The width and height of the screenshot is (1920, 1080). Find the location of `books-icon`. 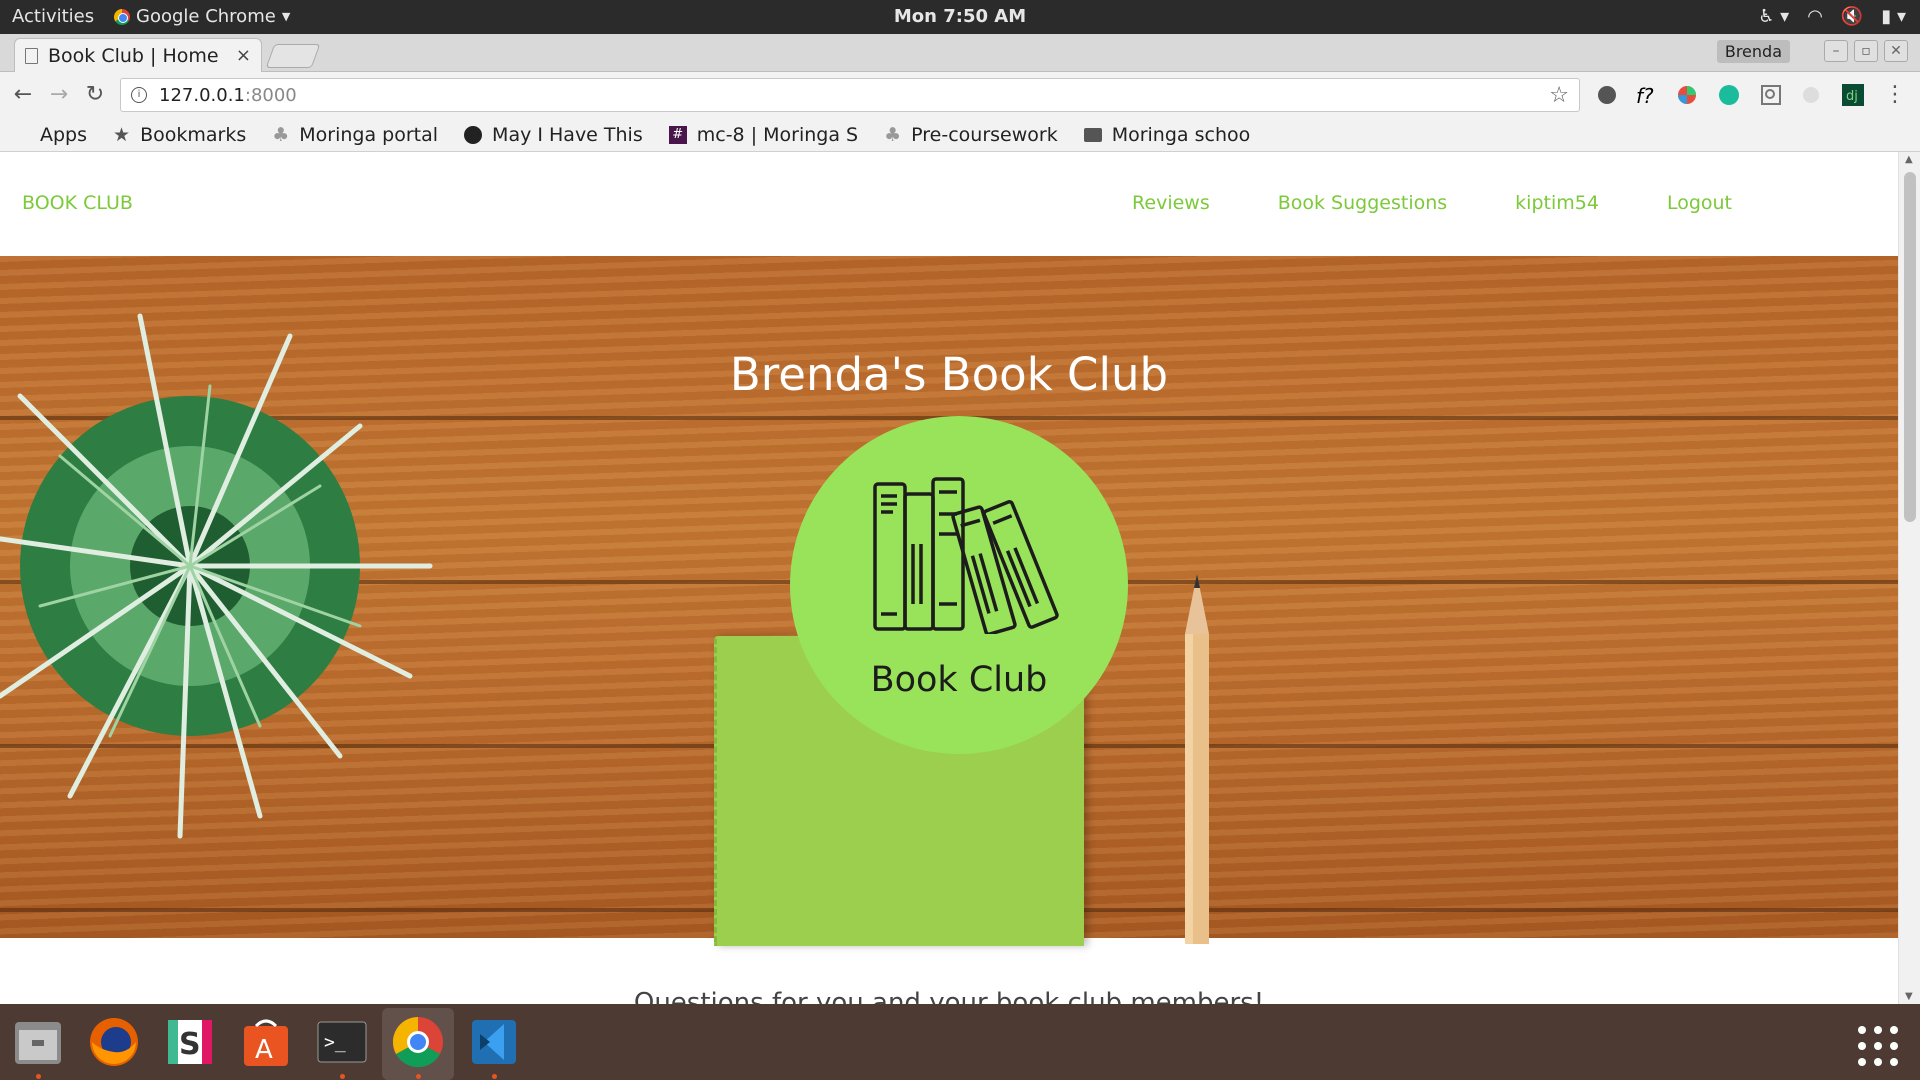

books-icon is located at coordinates (966, 555).